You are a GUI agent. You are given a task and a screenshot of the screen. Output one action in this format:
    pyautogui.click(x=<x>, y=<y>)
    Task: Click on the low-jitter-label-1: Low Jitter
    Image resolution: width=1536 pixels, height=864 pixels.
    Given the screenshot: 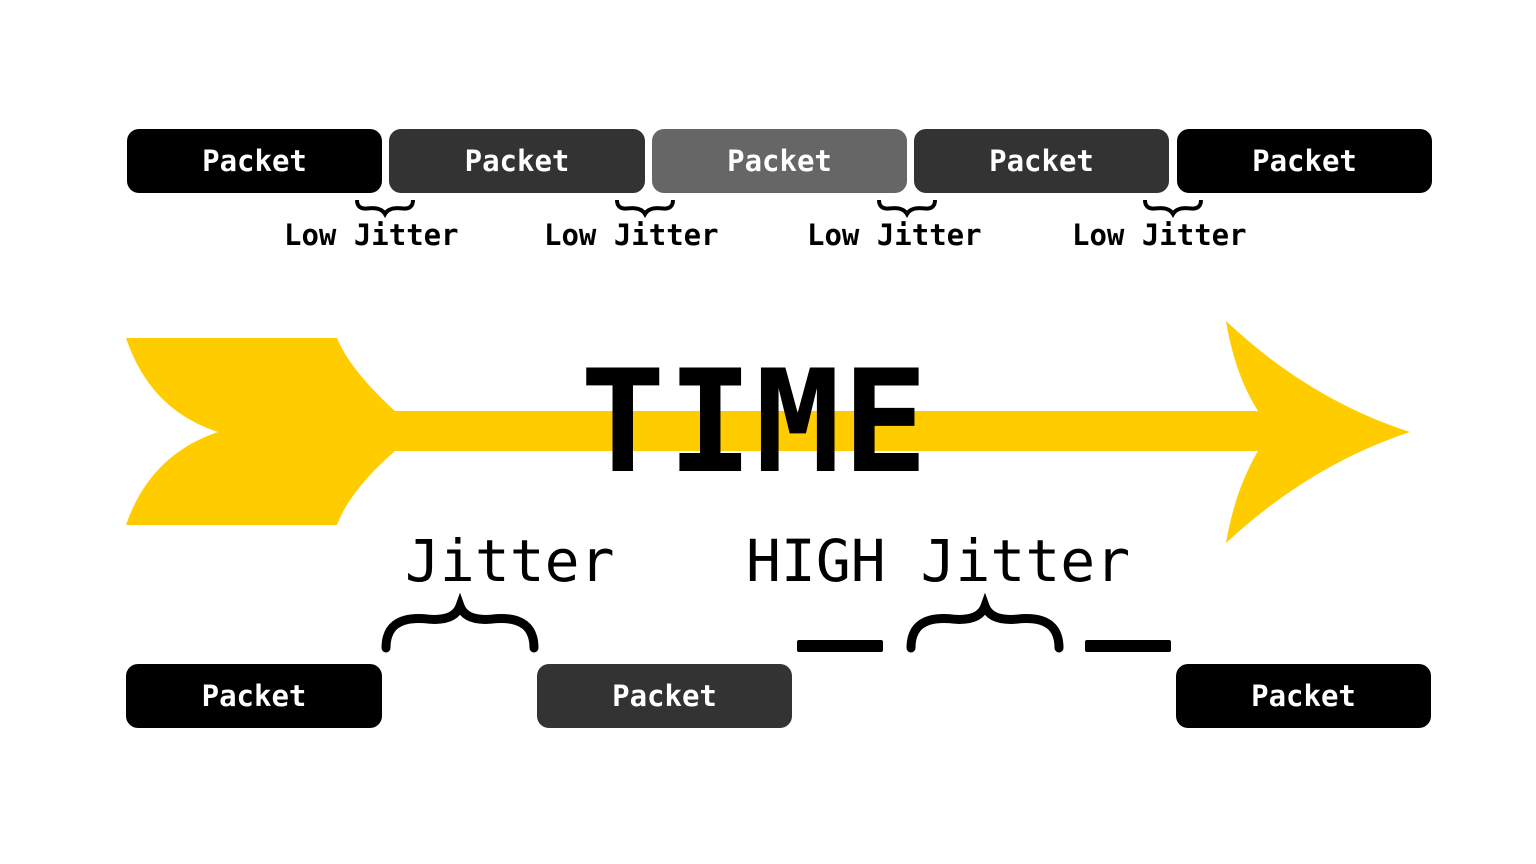 What is the action you would take?
    pyautogui.click(x=371, y=235)
    